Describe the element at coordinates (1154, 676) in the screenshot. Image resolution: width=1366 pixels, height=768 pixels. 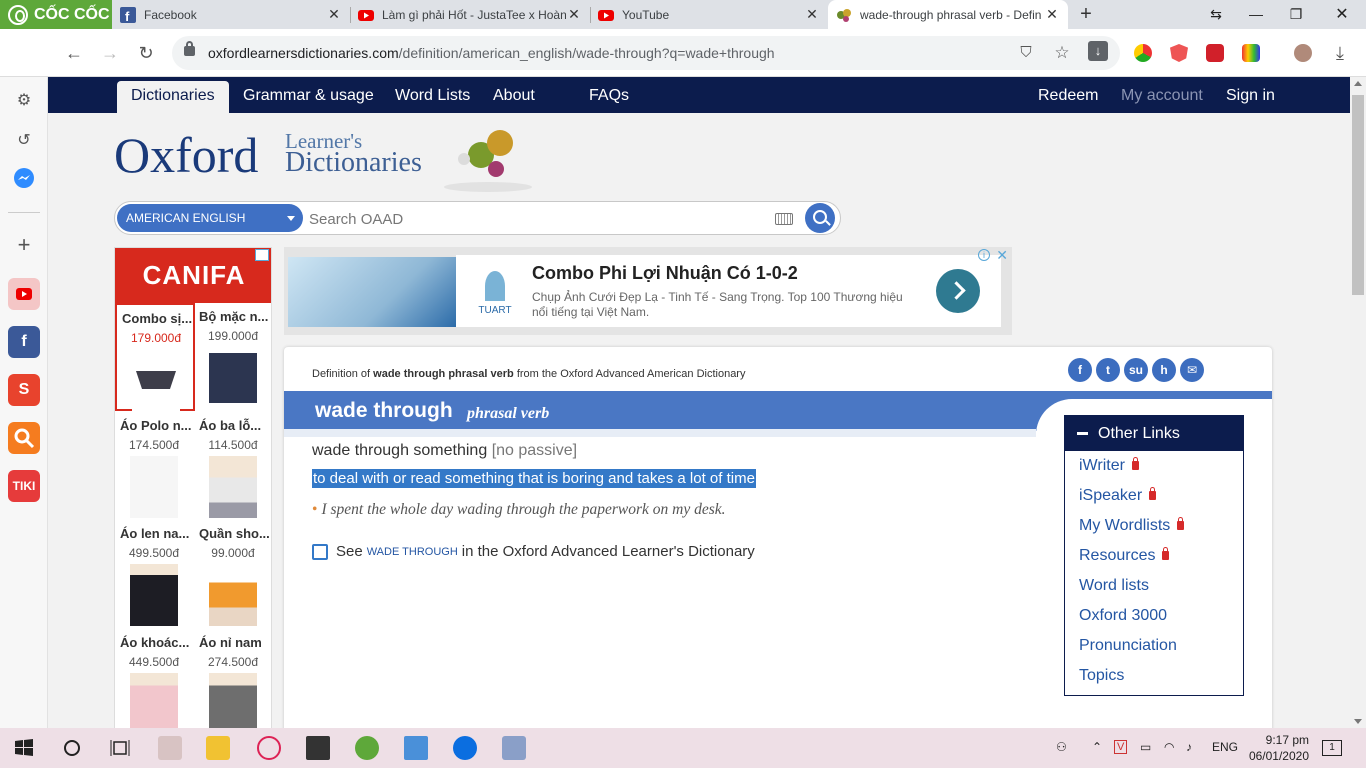
I see `link-topics: Topics` at that location.